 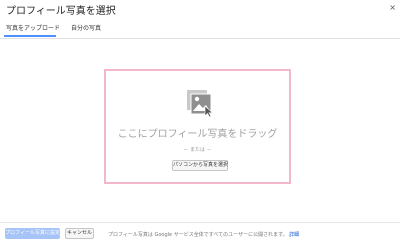 I want to click on notice-text: プロフィール写真は Google サービス全体ですべてのユーザーに公開されます。, so click(x=198, y=235).